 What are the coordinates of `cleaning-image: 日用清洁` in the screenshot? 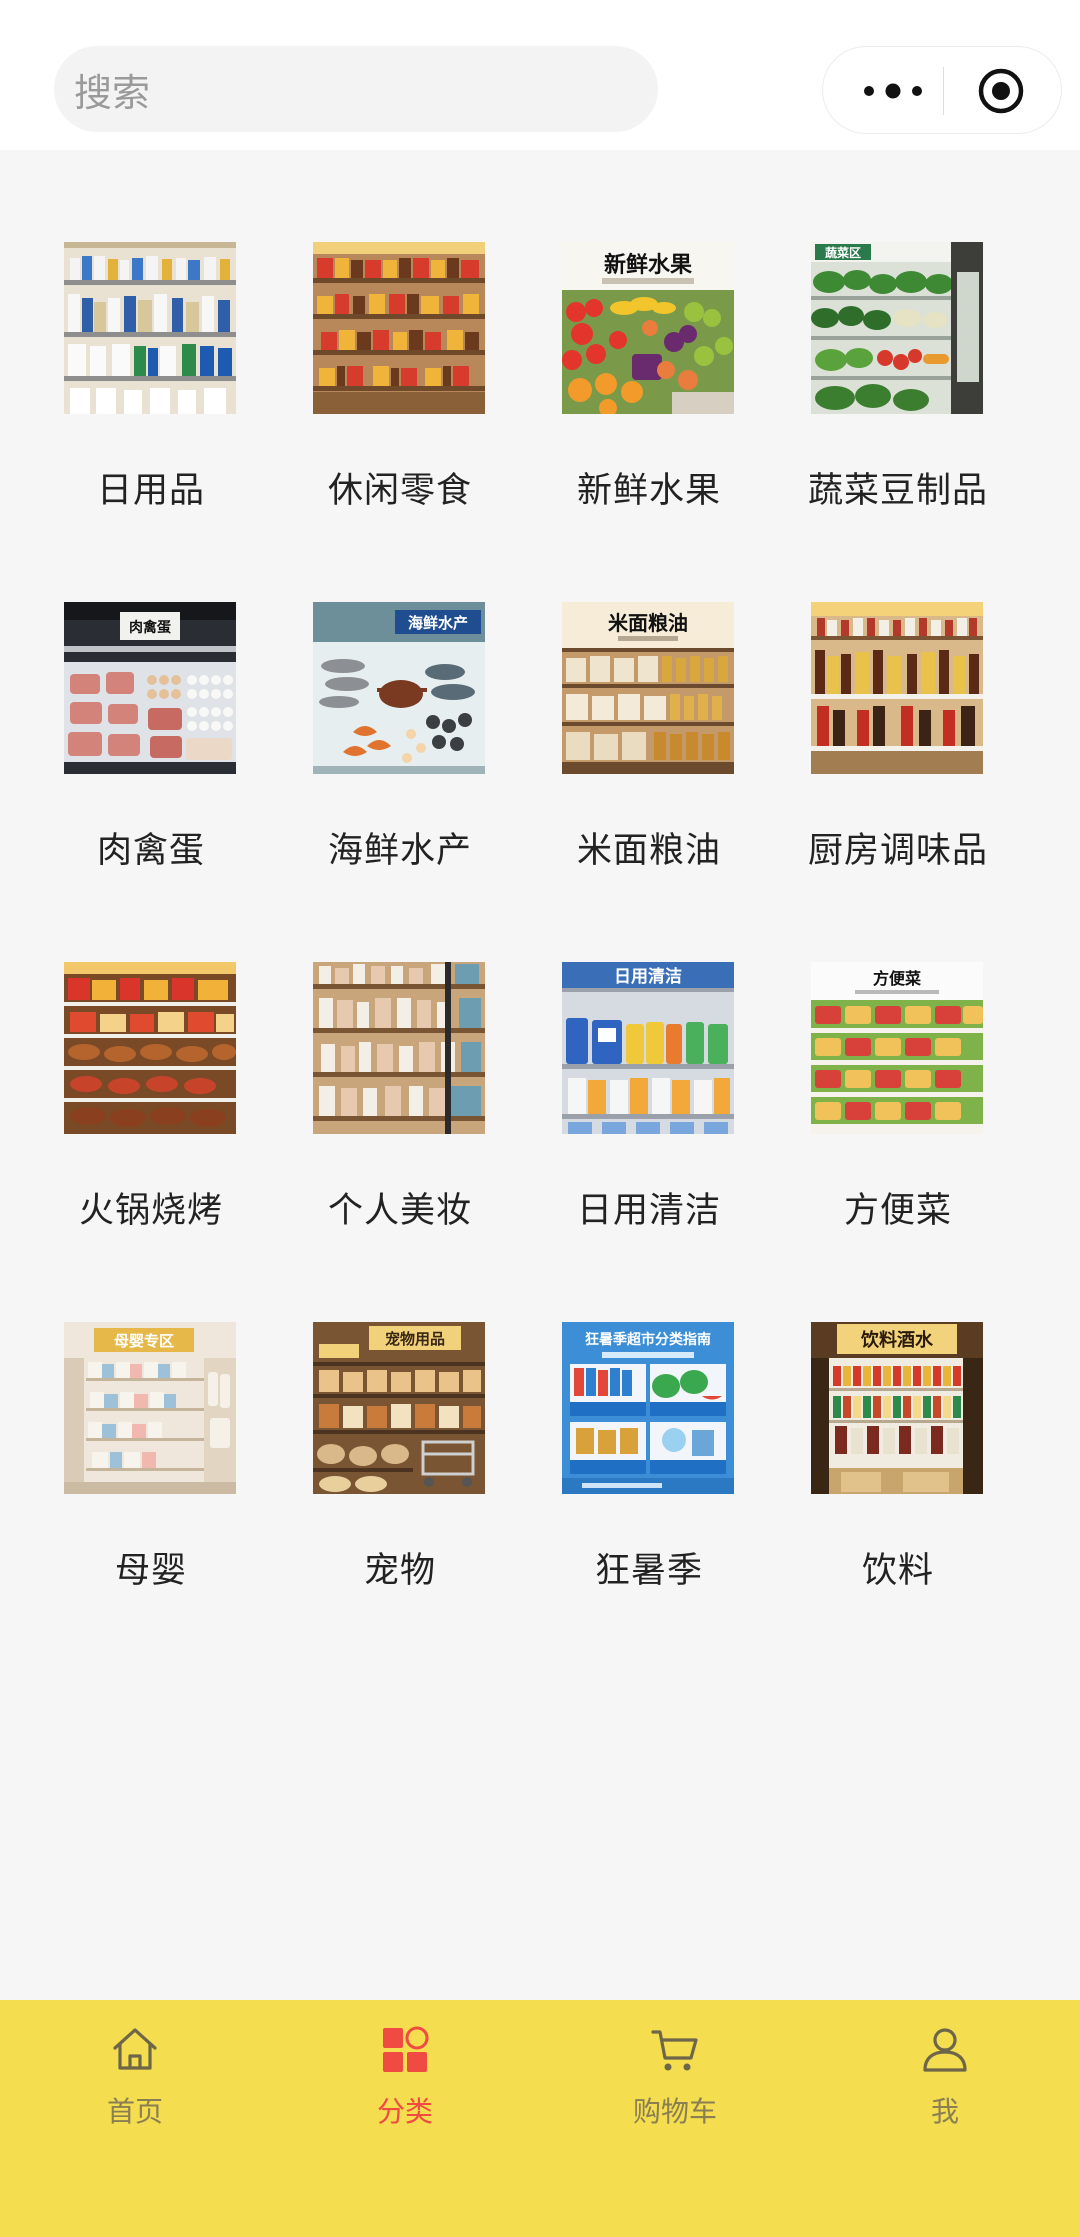 It's located at (648, 1048).